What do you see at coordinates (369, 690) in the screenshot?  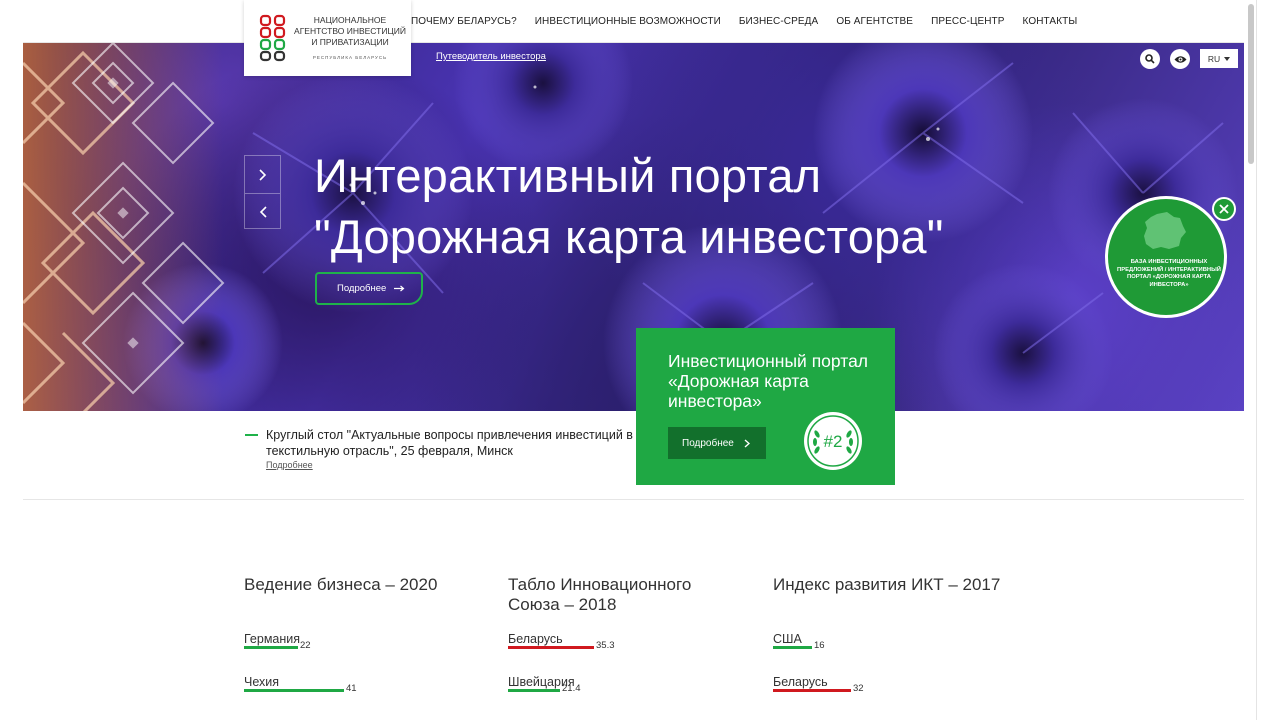 I see `indicator-row: Чехия 41` at bounding box center [369, 690].